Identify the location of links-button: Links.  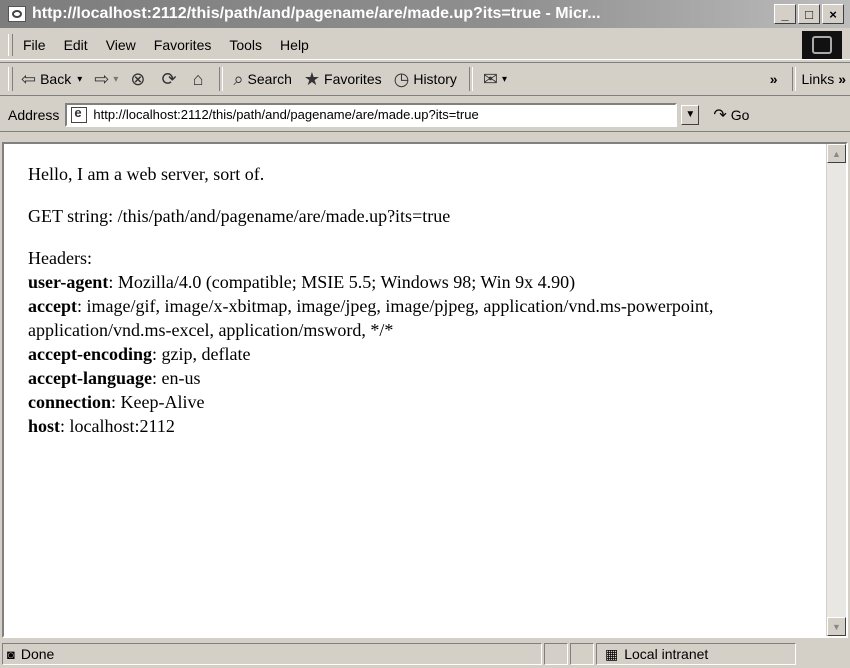
(818, 79).